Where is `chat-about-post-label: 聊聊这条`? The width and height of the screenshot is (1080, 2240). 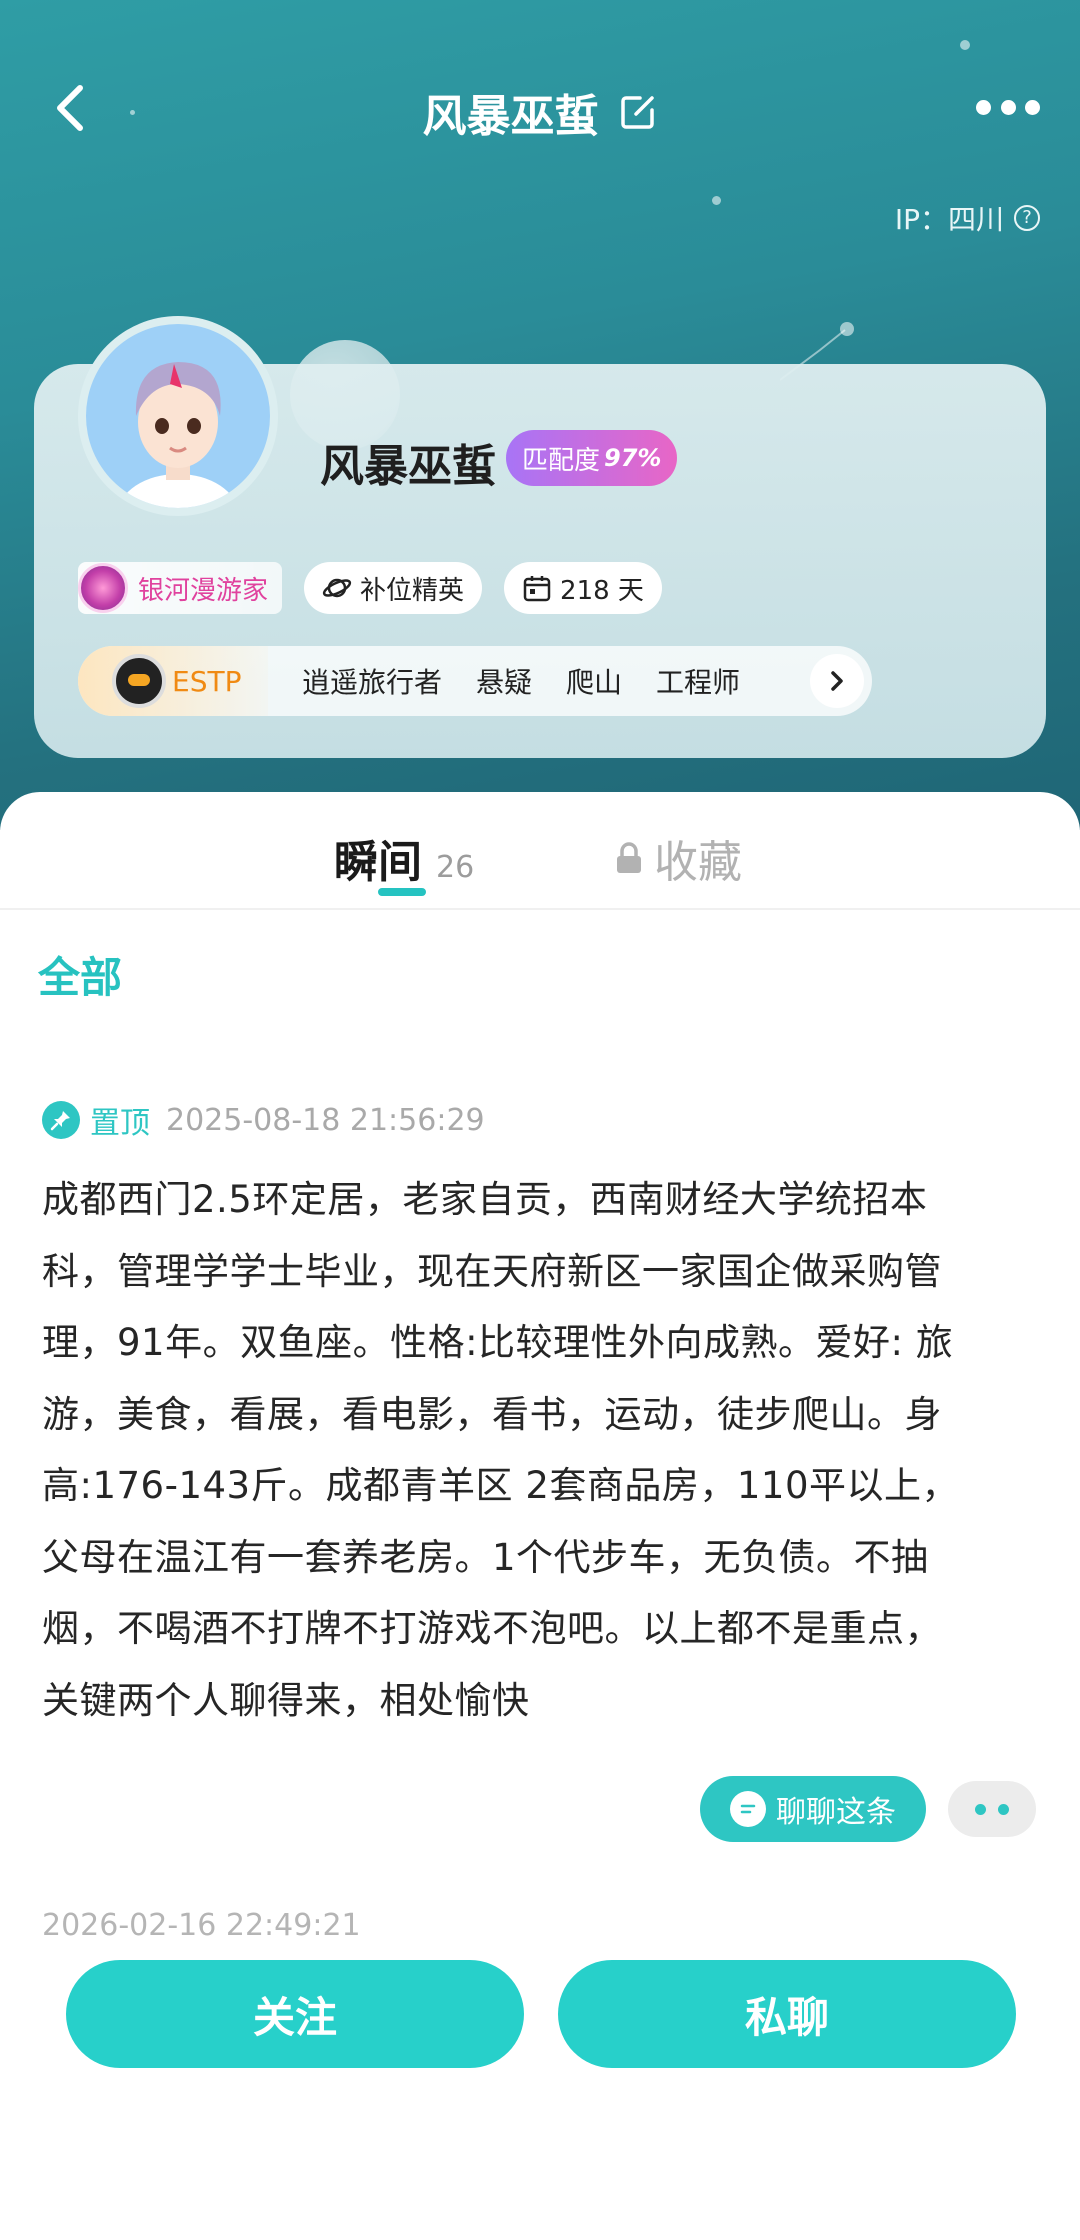
chat-about-post-label: 聊聊这条 is located at coordinates (836, 1812).